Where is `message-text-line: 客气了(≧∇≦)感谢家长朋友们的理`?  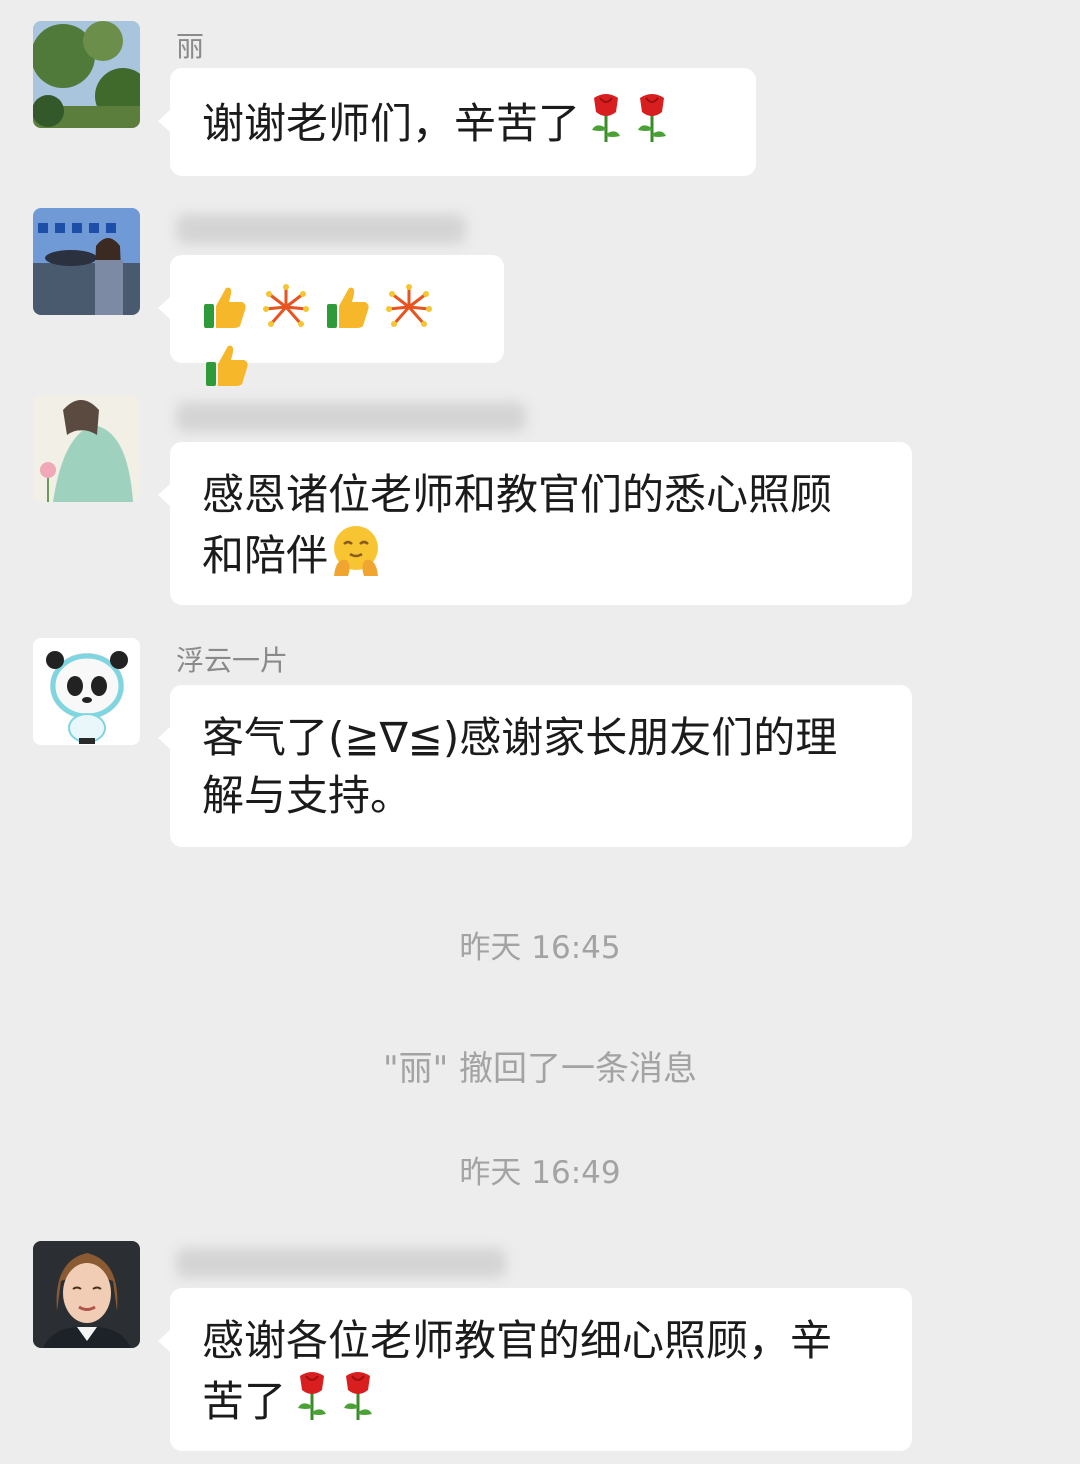 message-text-line: 客气了(≧∇≦)感谢家长朋友们的理 is located at coordinates (520, 737).